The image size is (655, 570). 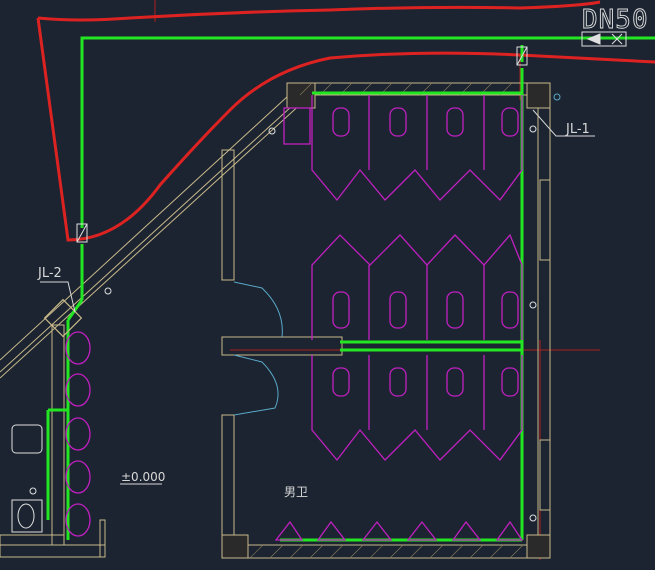 What do you see at coordinates (63, 318) in the screenshot?
I see `riser-2-marker` at bounding box center [63, 318].